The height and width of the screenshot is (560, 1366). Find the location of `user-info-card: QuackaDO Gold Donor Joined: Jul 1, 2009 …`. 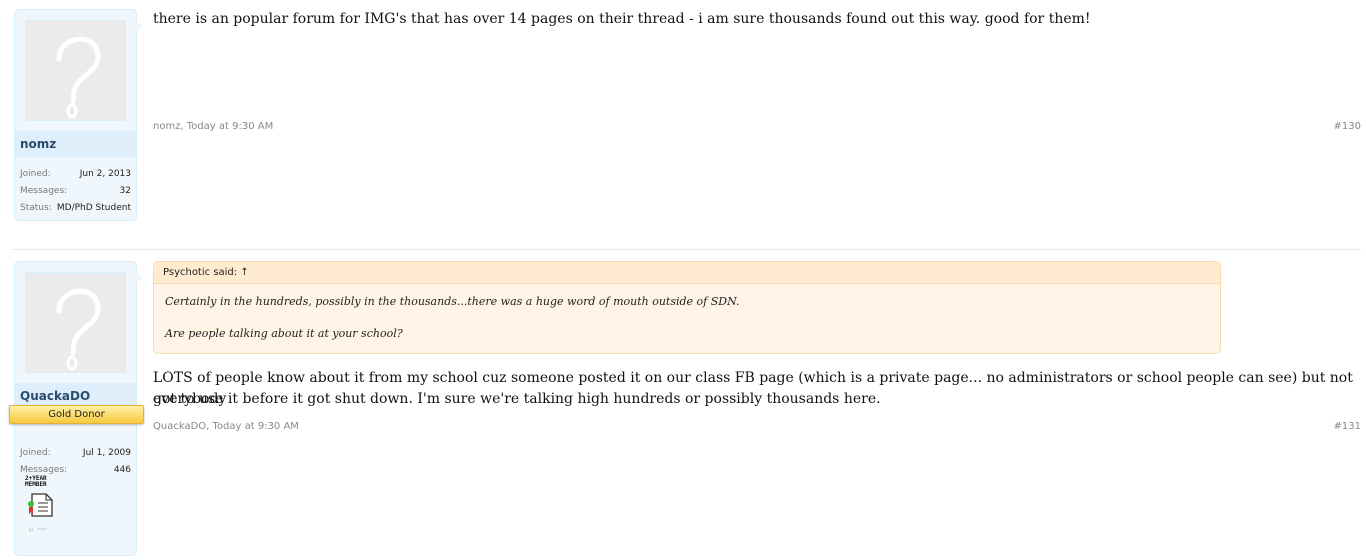

user-info-card: QuackaDO Gold Donor Joined: Jul 1, 2009 … is located at coordinates (76, 408).